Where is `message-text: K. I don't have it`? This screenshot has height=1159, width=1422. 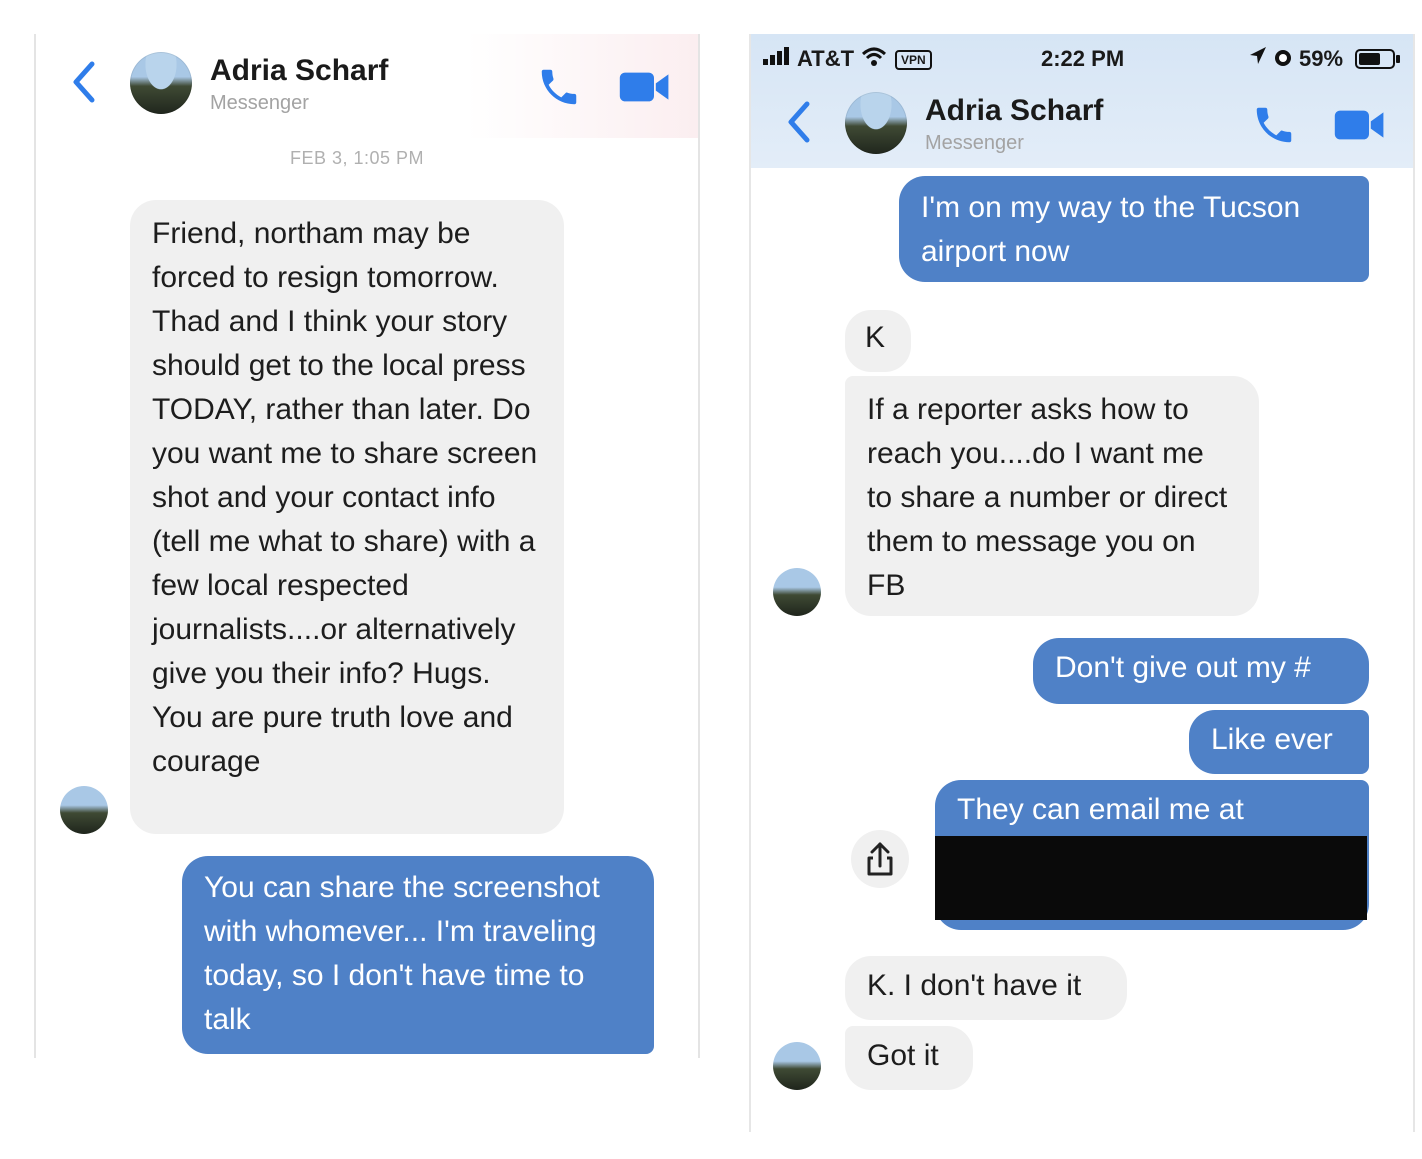 message-text: K. I don't have it is located at coordinates (974, 985).